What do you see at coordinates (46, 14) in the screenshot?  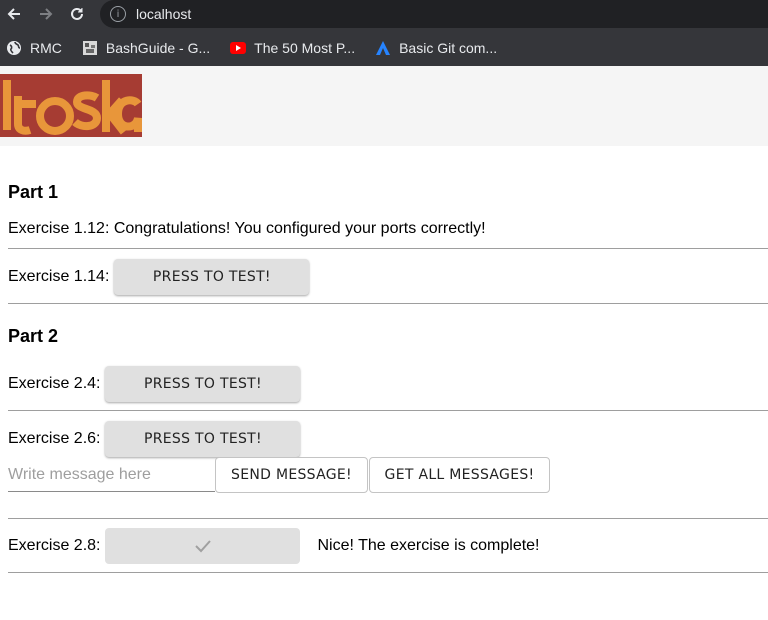 I see `forward-icon` at bounding box center [46, 14].